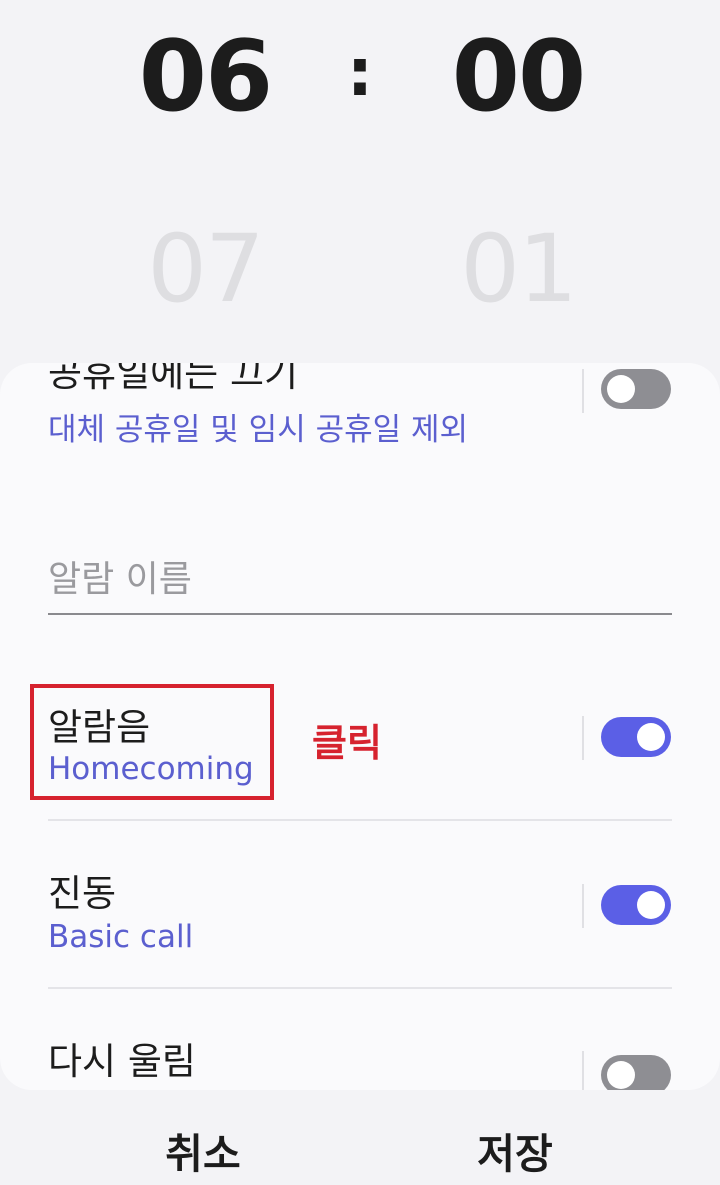  What do you see at coordinates (152, 742) in the screenshot?
I see `click-highlight-box` at bounding box center [152, 742].